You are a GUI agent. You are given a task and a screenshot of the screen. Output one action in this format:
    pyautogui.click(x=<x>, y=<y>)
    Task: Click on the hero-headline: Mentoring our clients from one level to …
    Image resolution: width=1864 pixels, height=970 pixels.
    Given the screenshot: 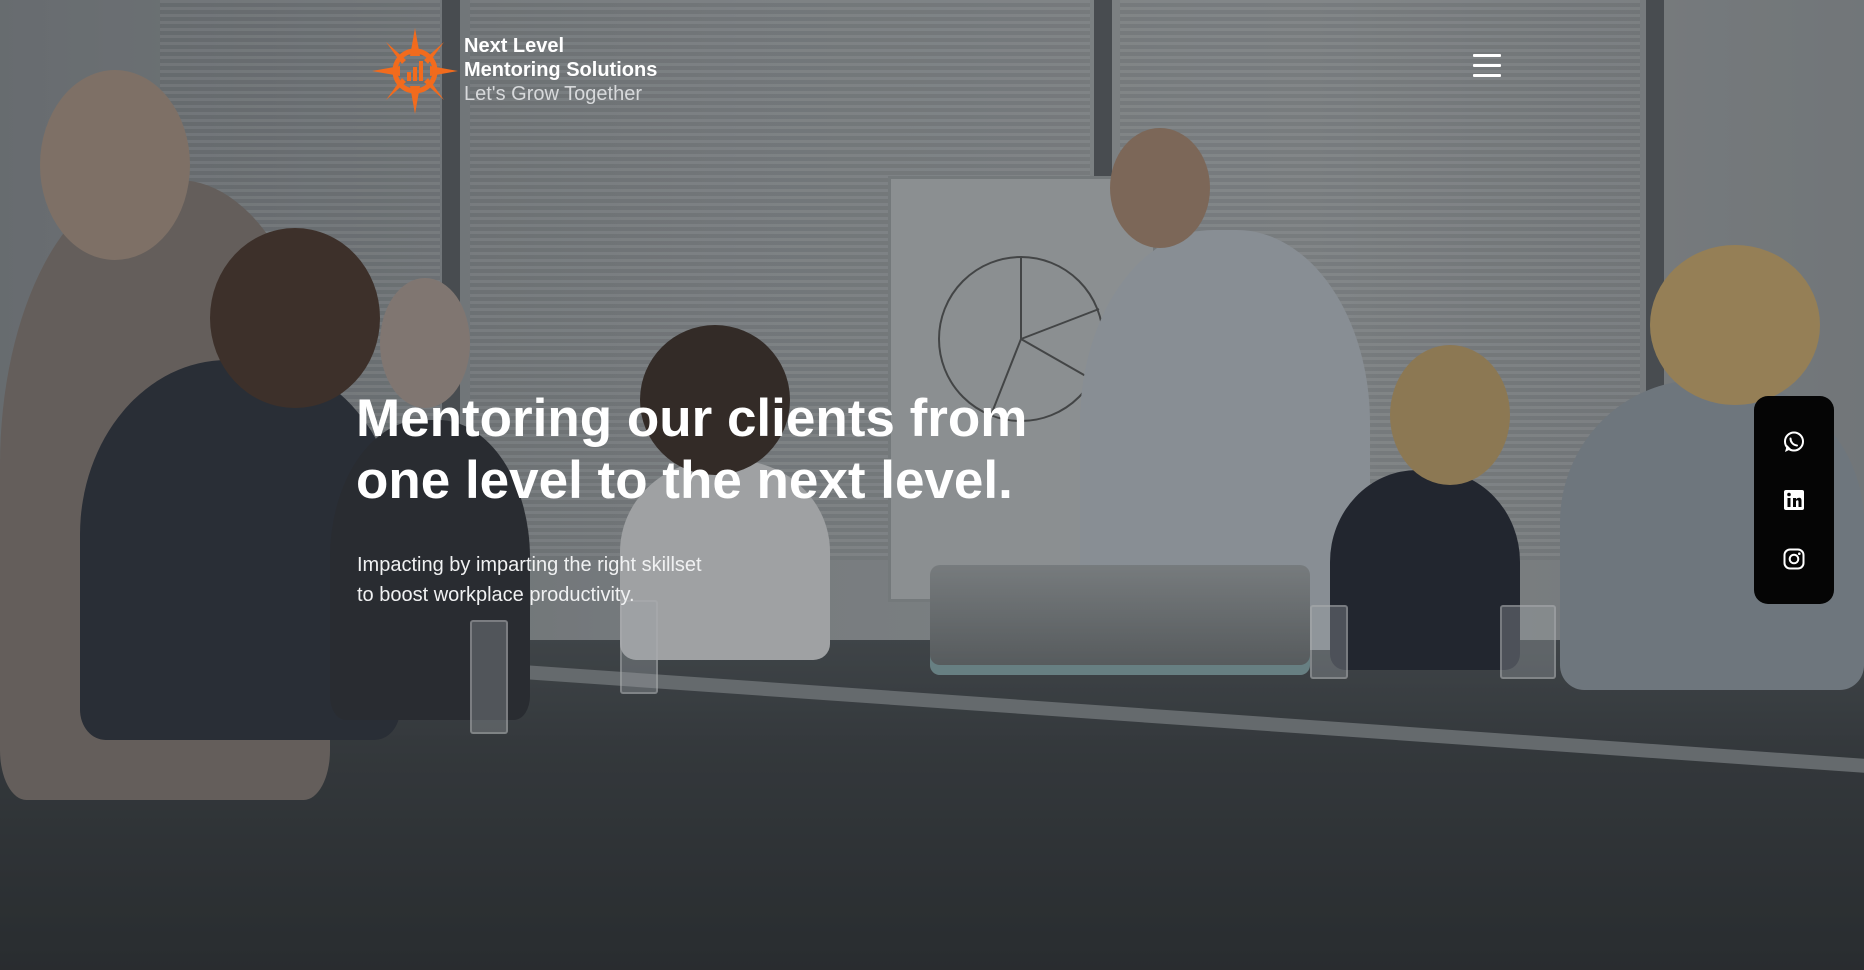 What is the action you would take?
    pyautogui.click(x=756, y=450)
    